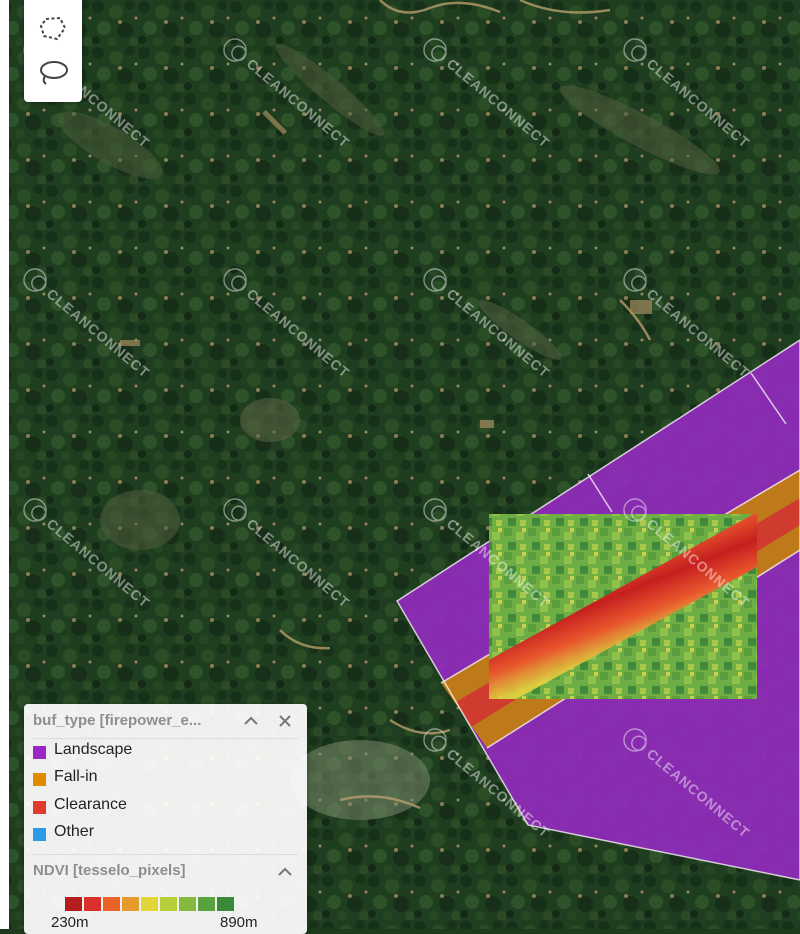 The height and width of the screenshot is (934, 800). Describe the element at coordinates (109, 870) in the screenshot. I see `ndvi-layer-title: NDVI [tesselo_pixels]` at that location.